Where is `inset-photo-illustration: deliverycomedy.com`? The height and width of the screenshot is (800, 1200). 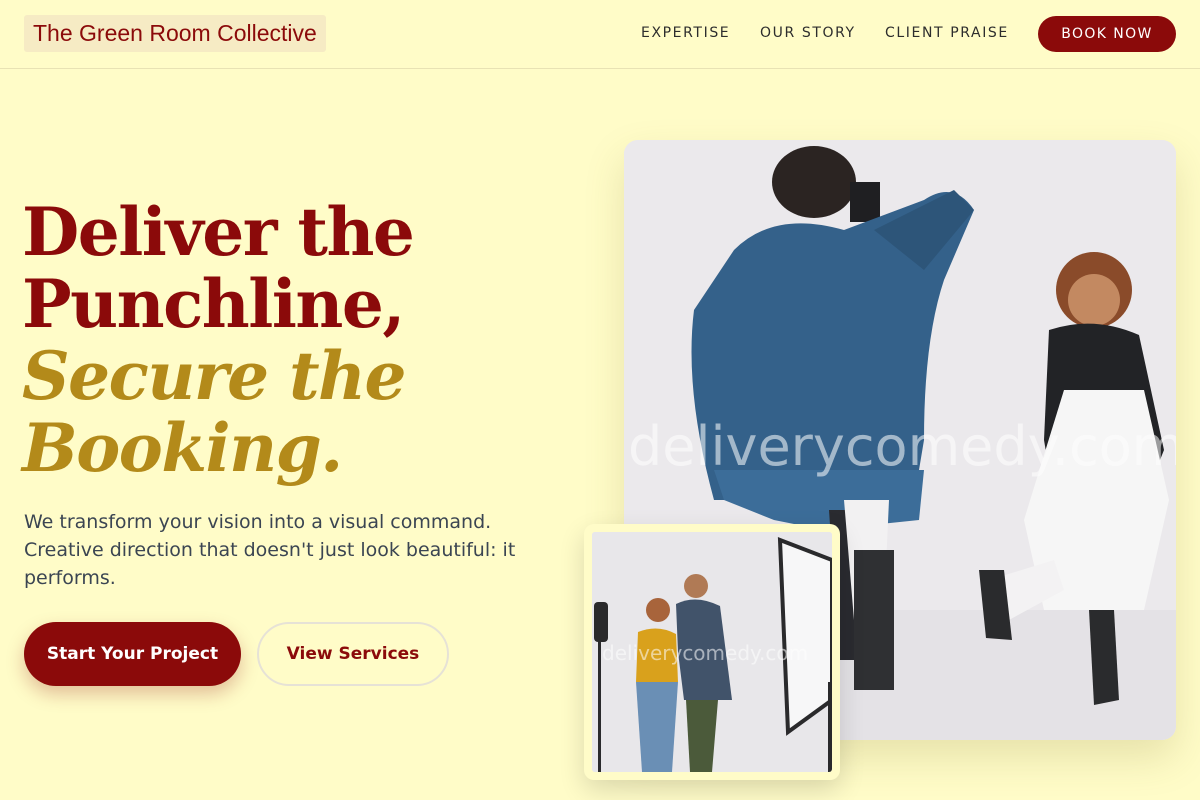 inset-photo-illustration: deliverycomedy.com is located at coordinates (712, 652).